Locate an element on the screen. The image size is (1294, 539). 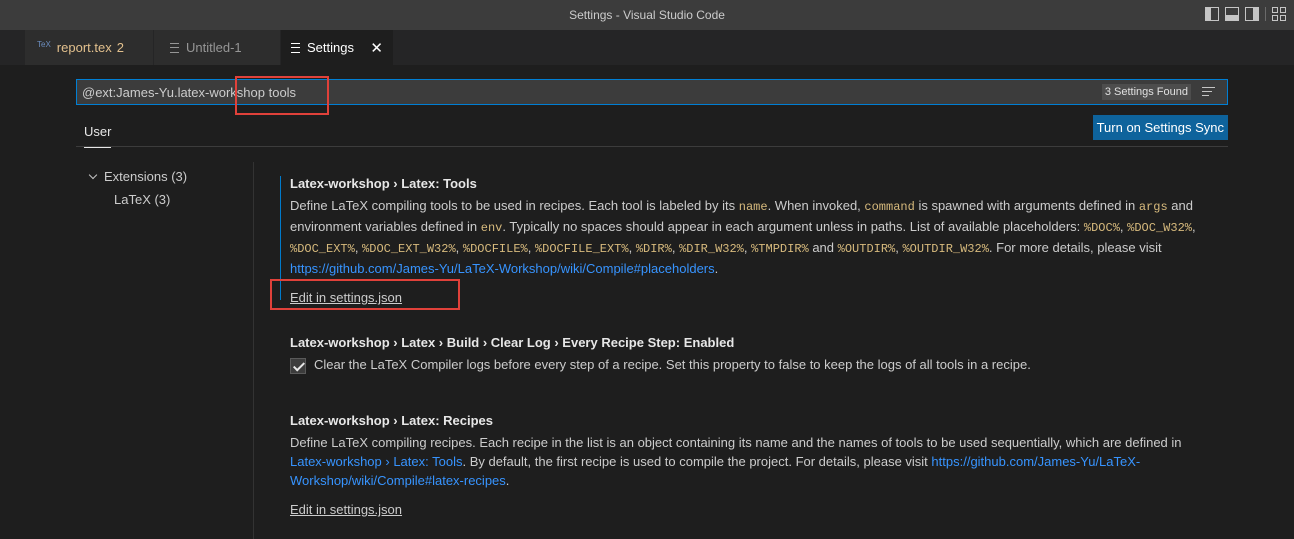
layout-separator is located at coordinates (1265, 14).